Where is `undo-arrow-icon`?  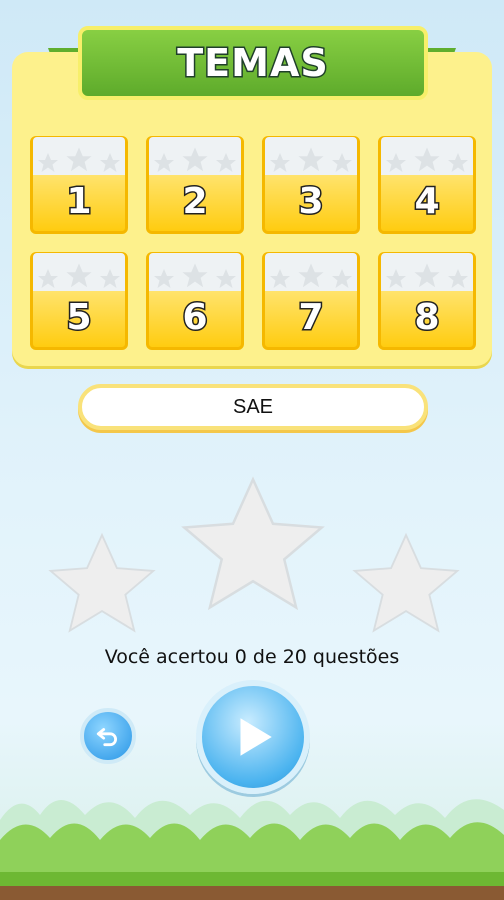 undo-arrow-icon is located at coordinates (106, 737).